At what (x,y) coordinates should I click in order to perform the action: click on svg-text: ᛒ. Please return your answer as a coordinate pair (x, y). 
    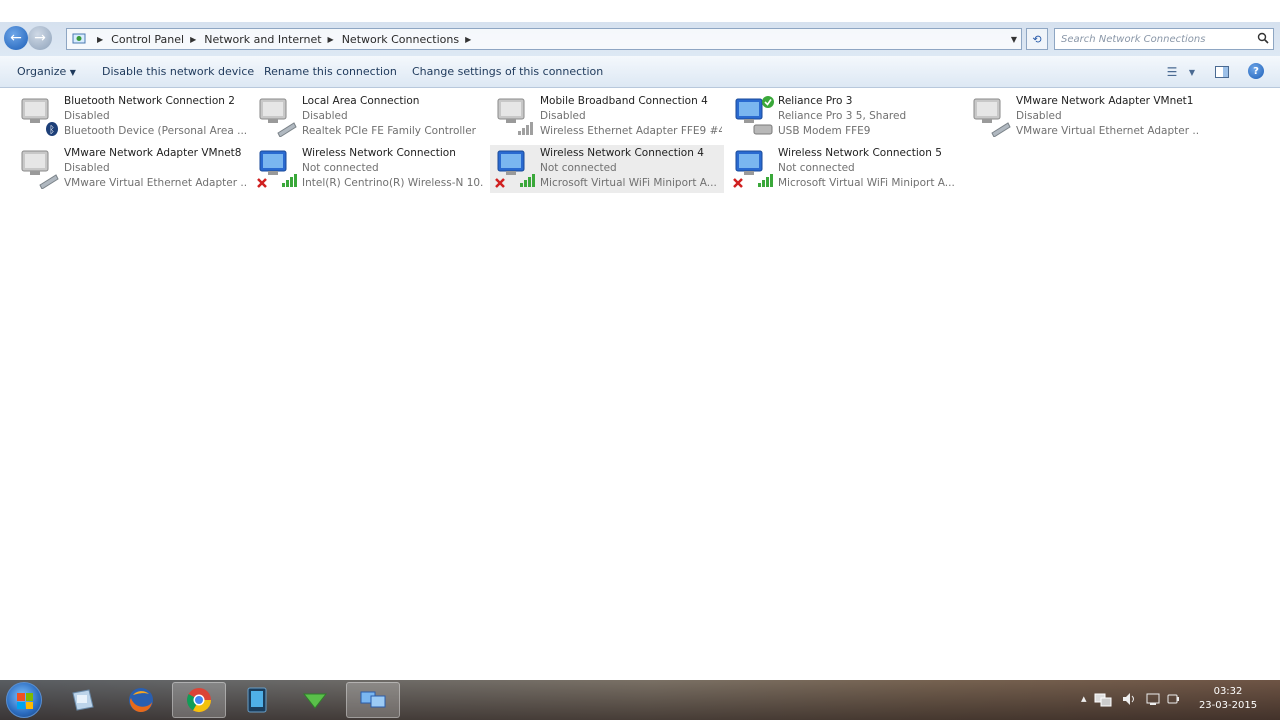
    Looking at the image, I should click on (52, 130).